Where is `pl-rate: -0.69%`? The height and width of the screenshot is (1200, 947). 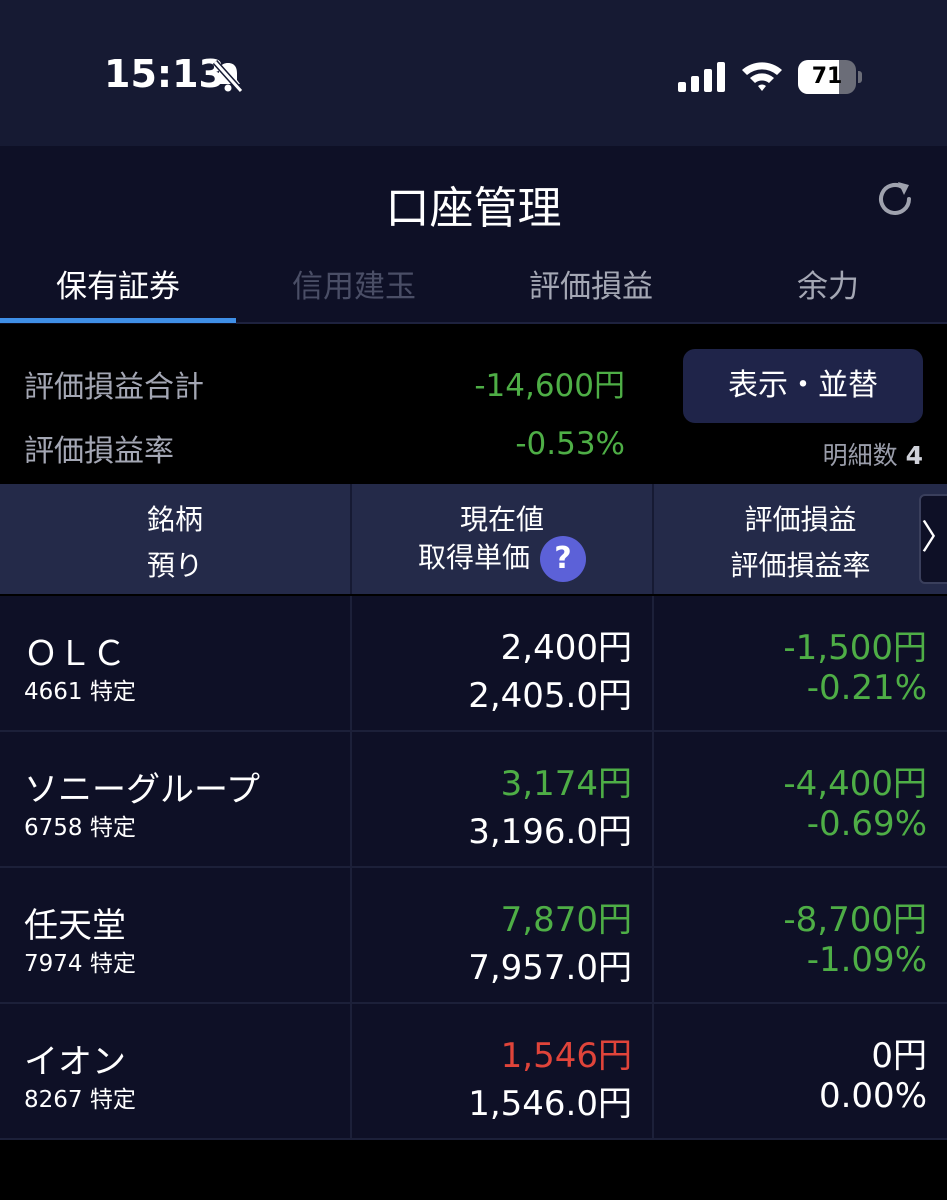 pl-rate: -0.69% is located at coordinates (866, 824).